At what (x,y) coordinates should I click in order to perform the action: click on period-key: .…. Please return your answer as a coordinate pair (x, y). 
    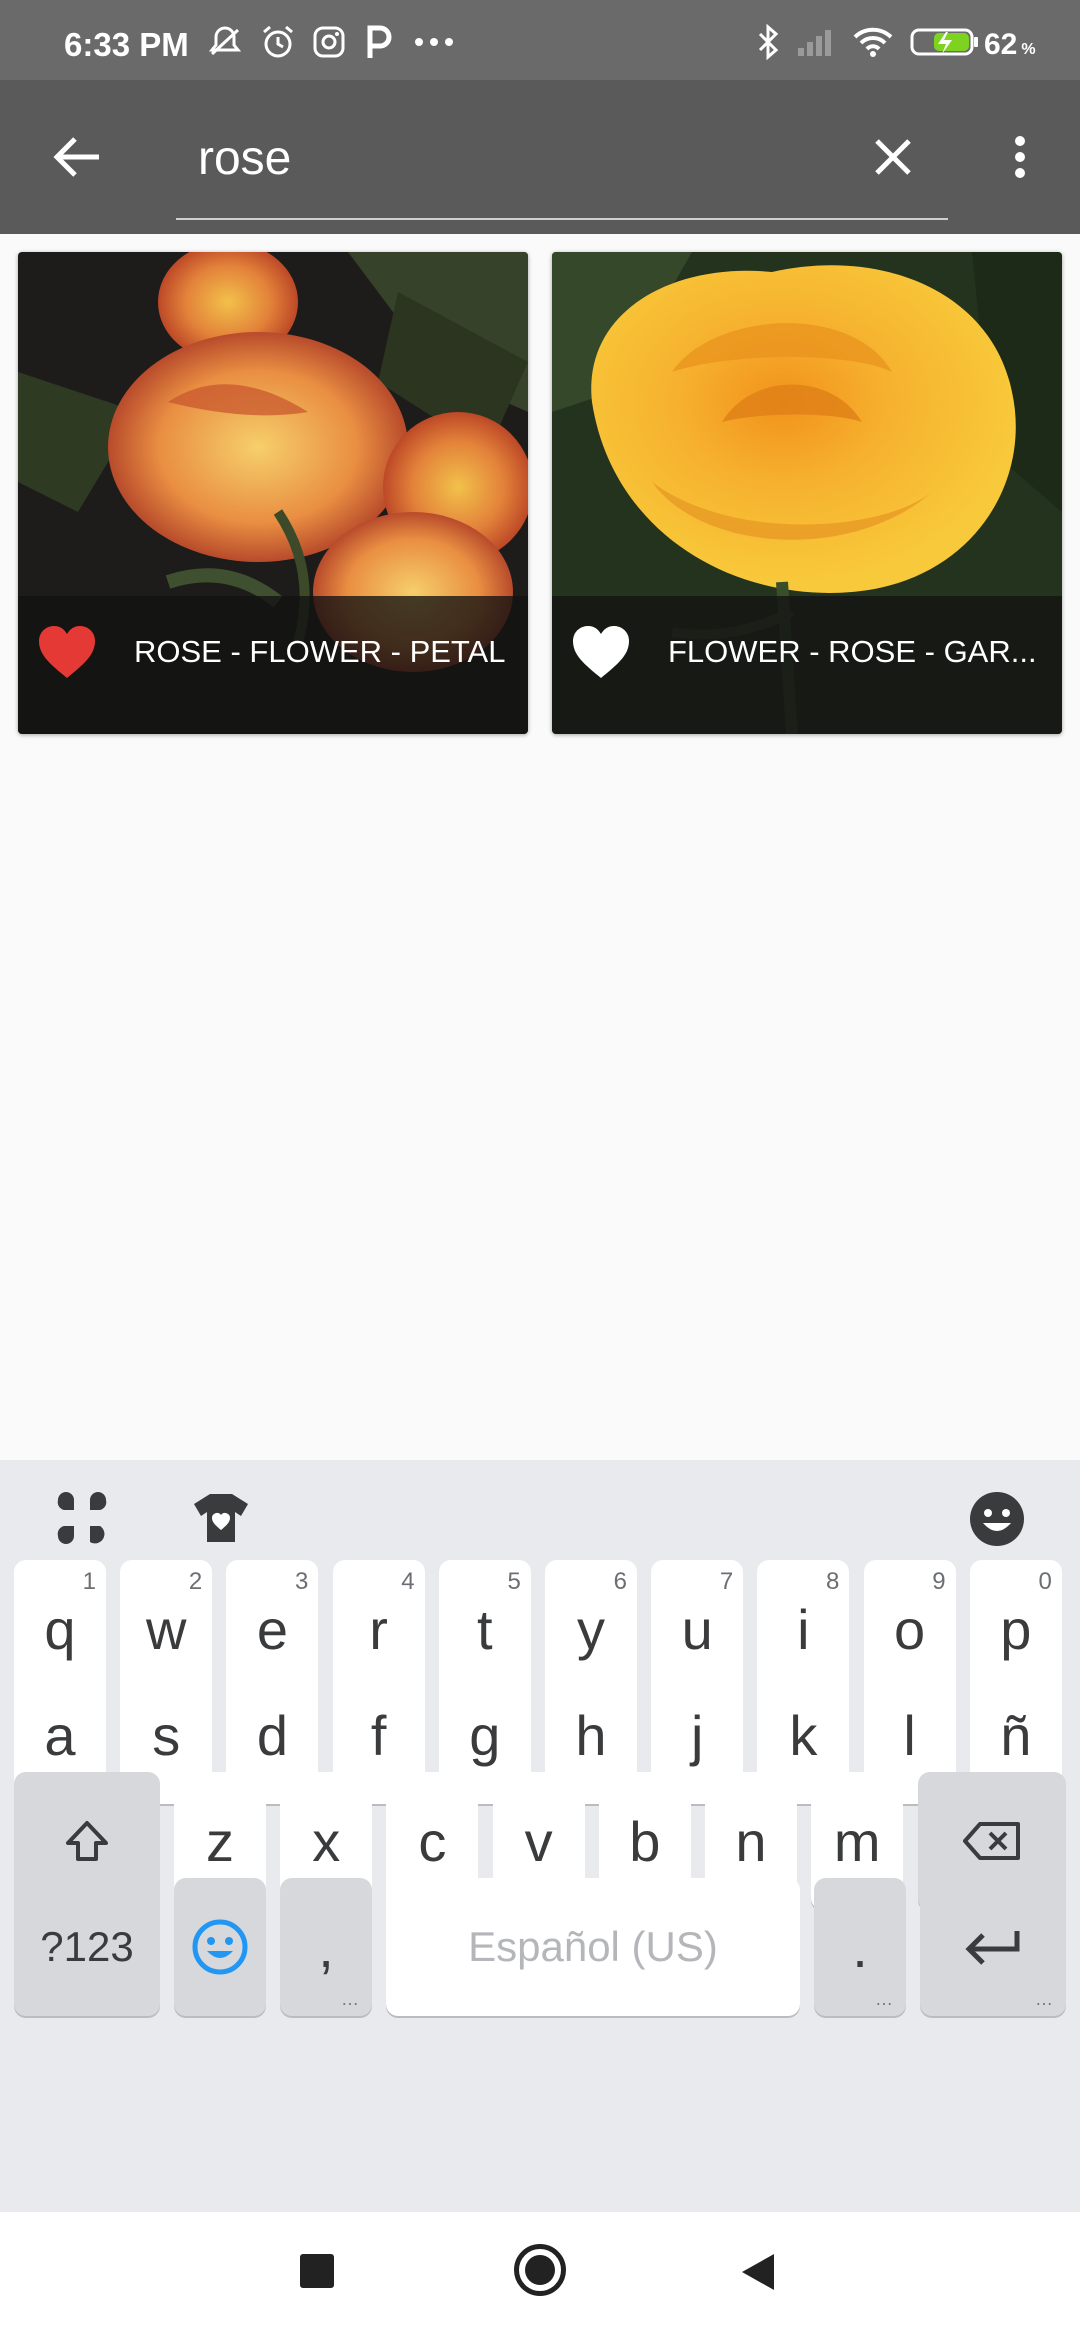
    Looking at the image, I should click on (860, 1947).